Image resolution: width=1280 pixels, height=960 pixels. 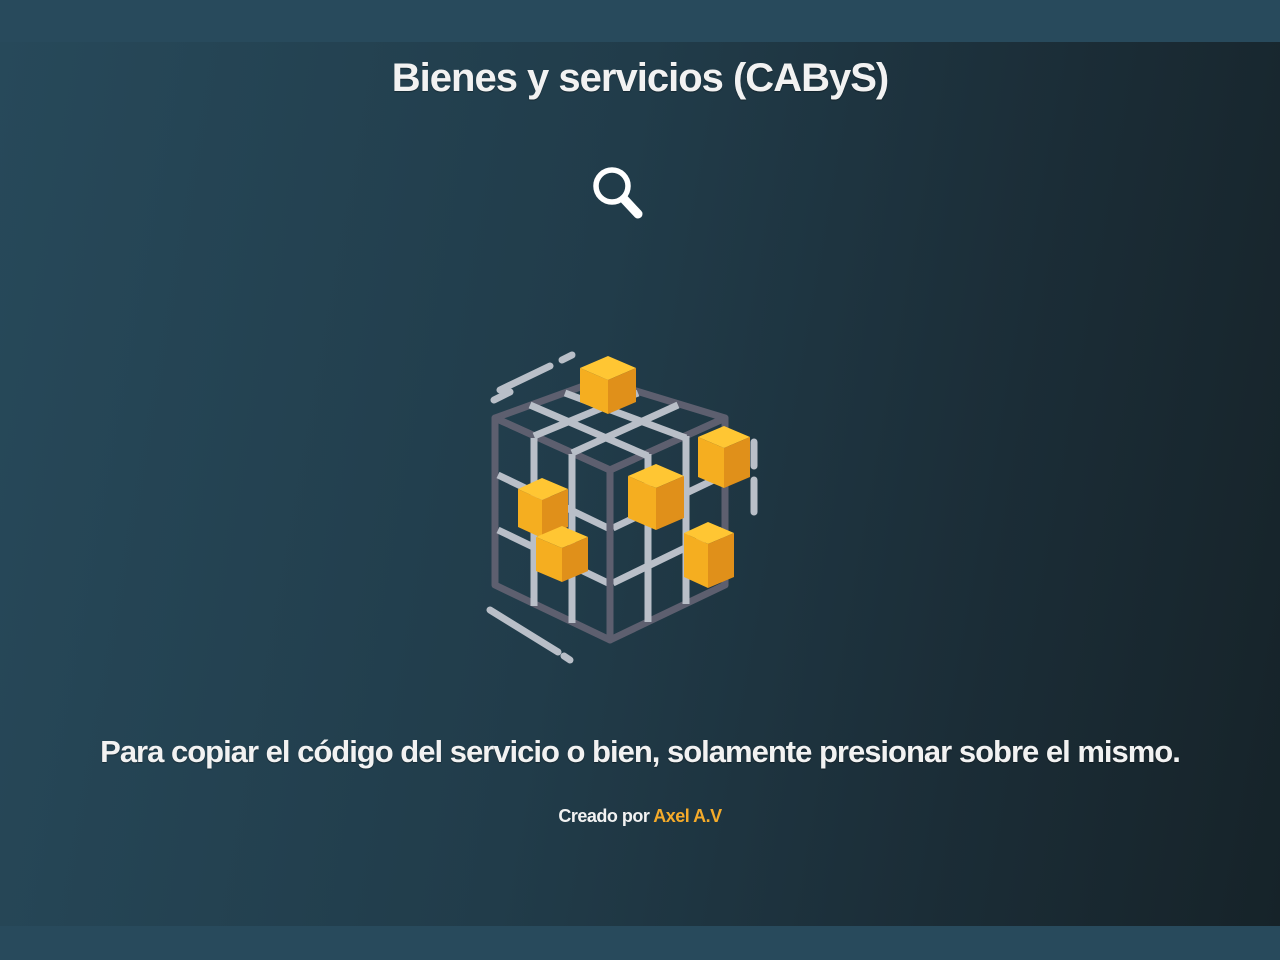 I want to click on credit-line: Creado por Axel A.V, so click(x=640, y=816).